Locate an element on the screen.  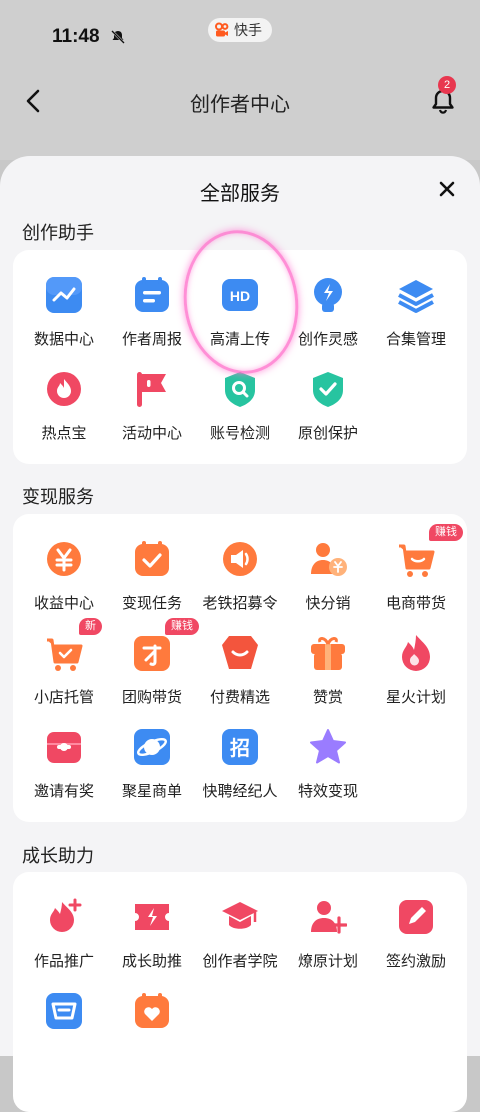
app-name: 快手 is located at coordinates (248, 30).